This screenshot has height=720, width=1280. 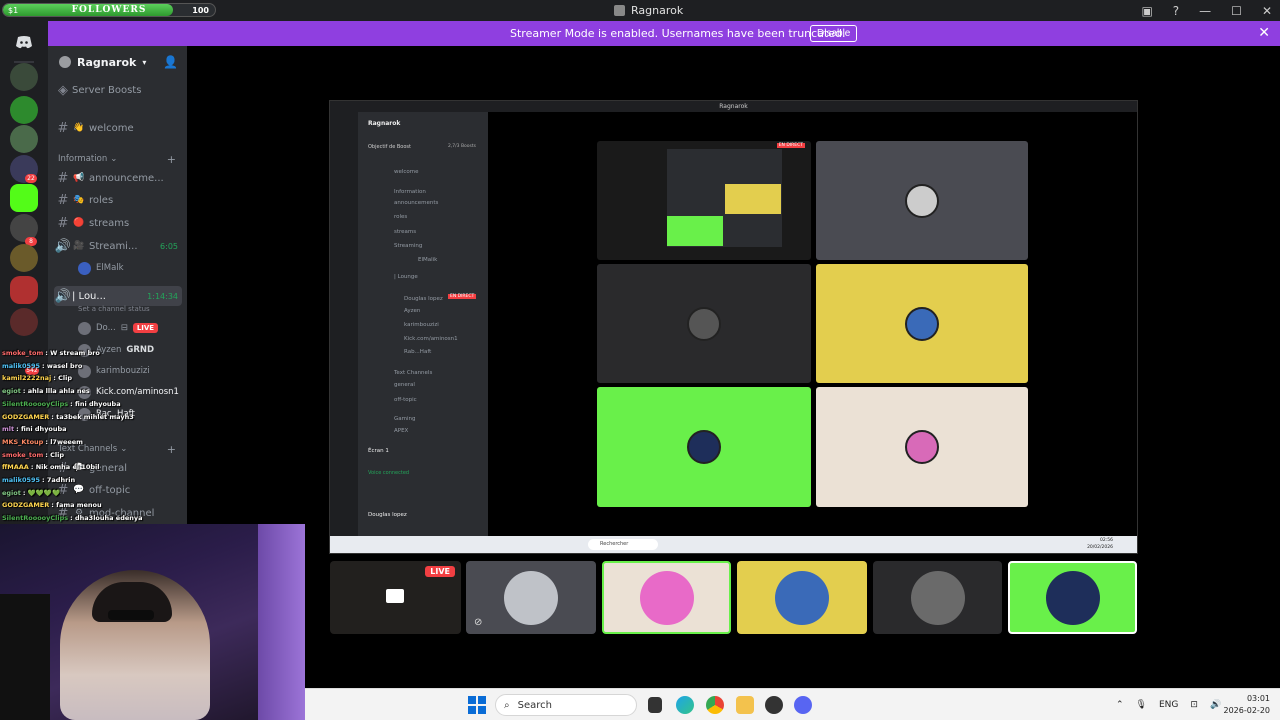 I want to click on add-channel-icon: +, so click(x=171, y=159).